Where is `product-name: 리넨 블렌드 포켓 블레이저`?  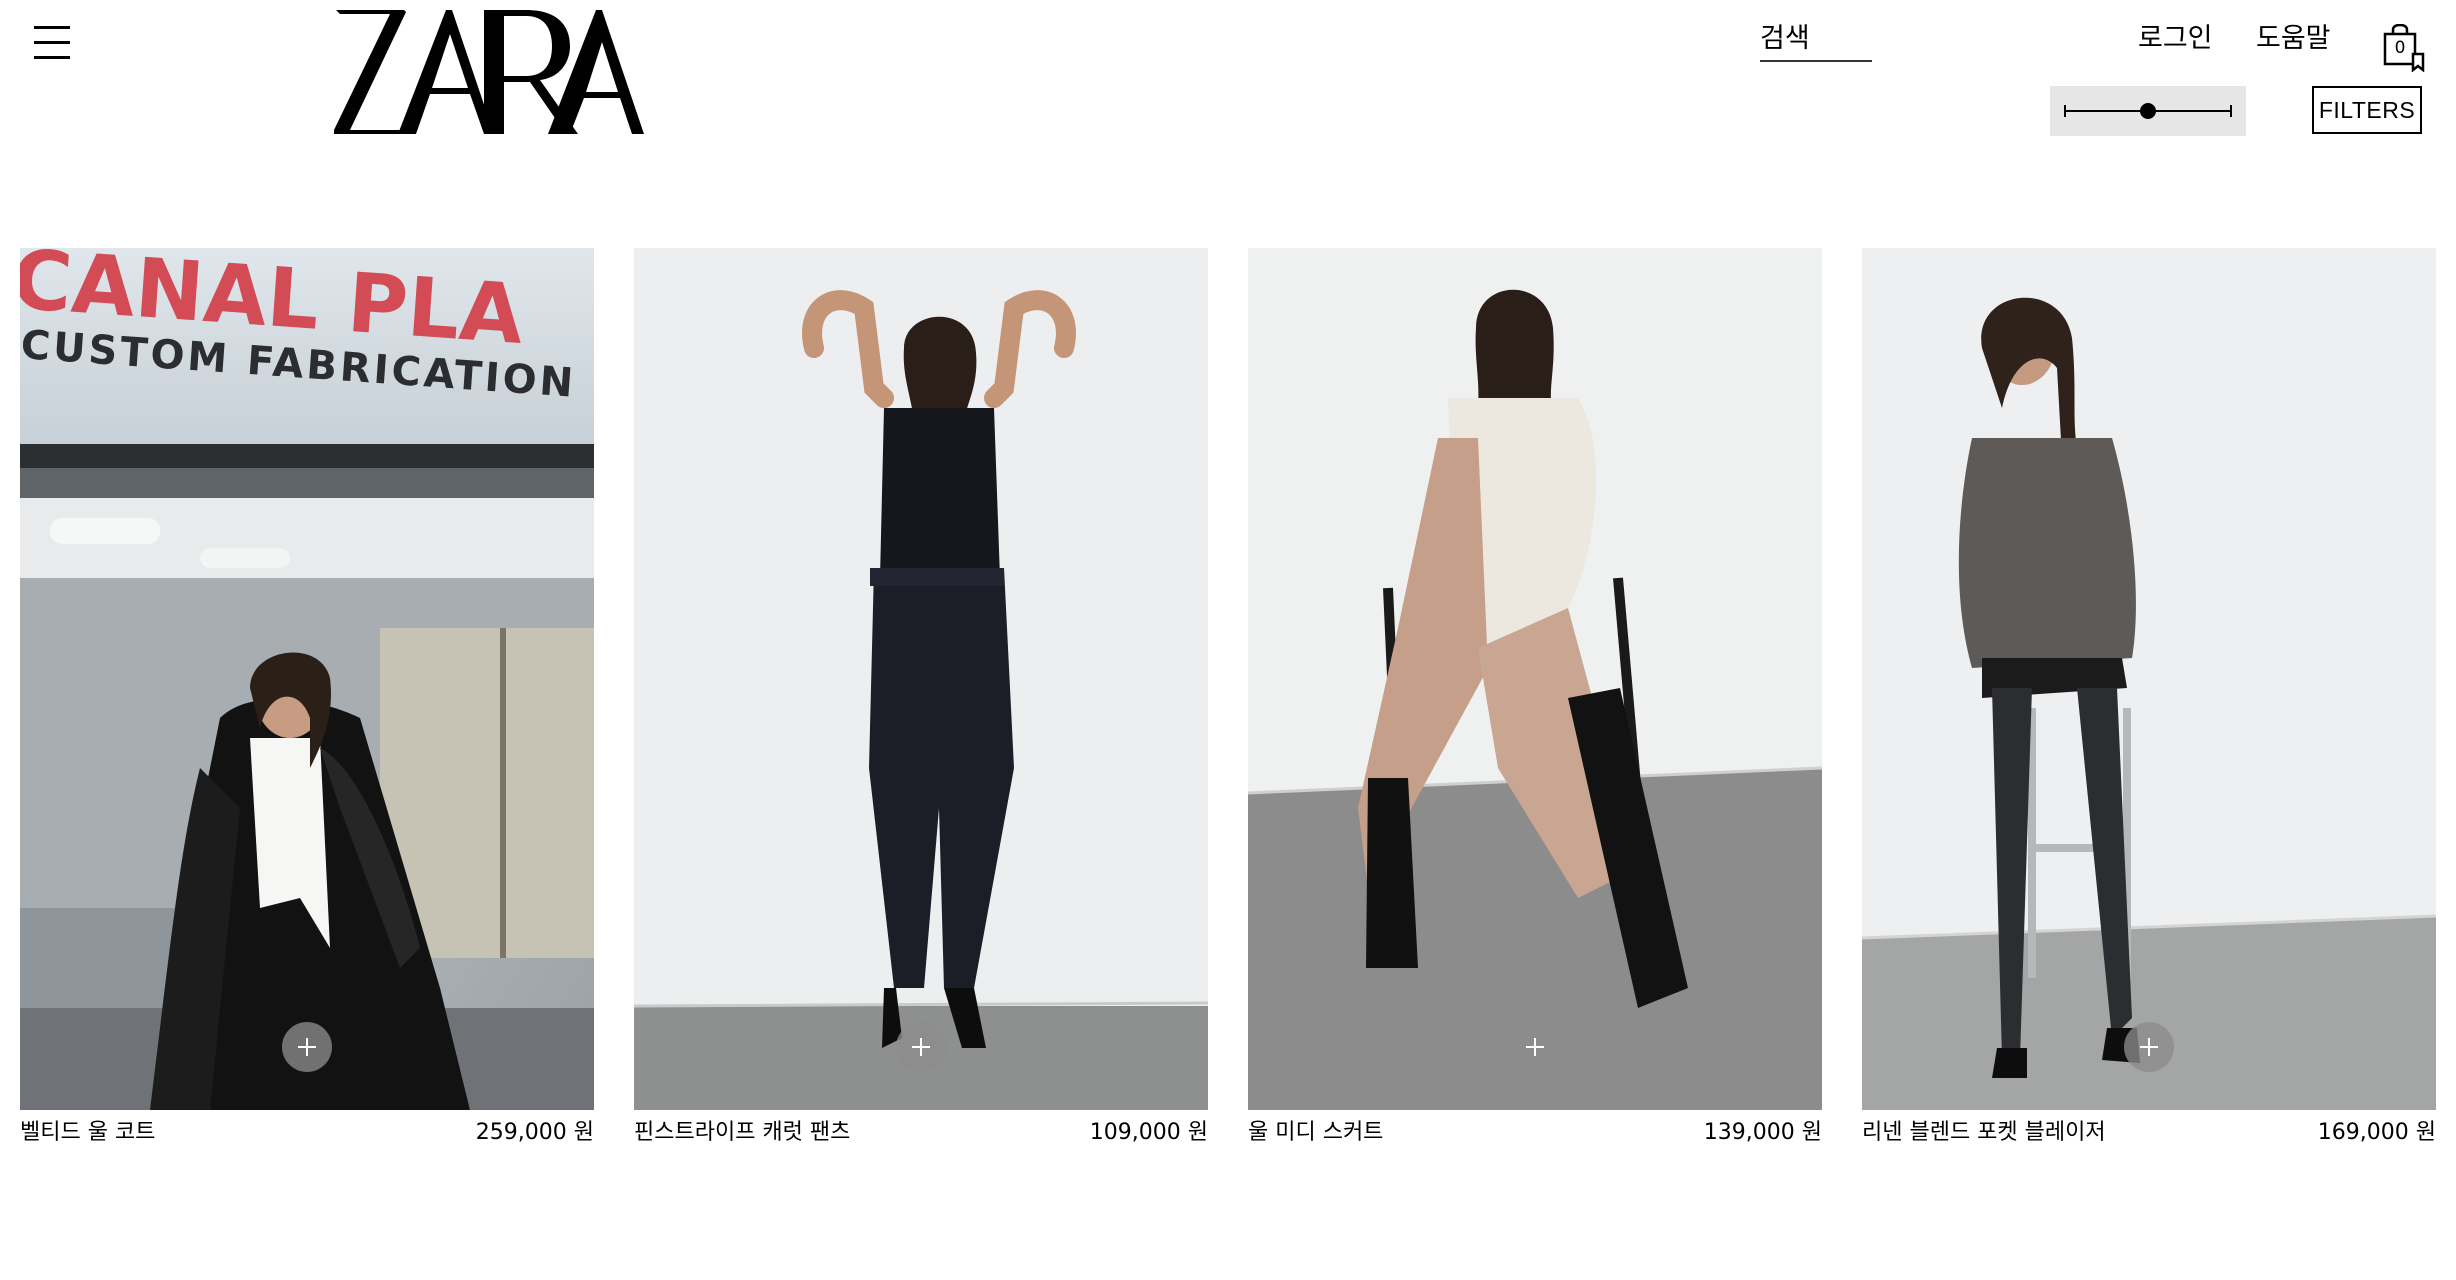
product-name: 리넨 블렌드 포켓 블레이저 is located at coordinates (1984, 1133).